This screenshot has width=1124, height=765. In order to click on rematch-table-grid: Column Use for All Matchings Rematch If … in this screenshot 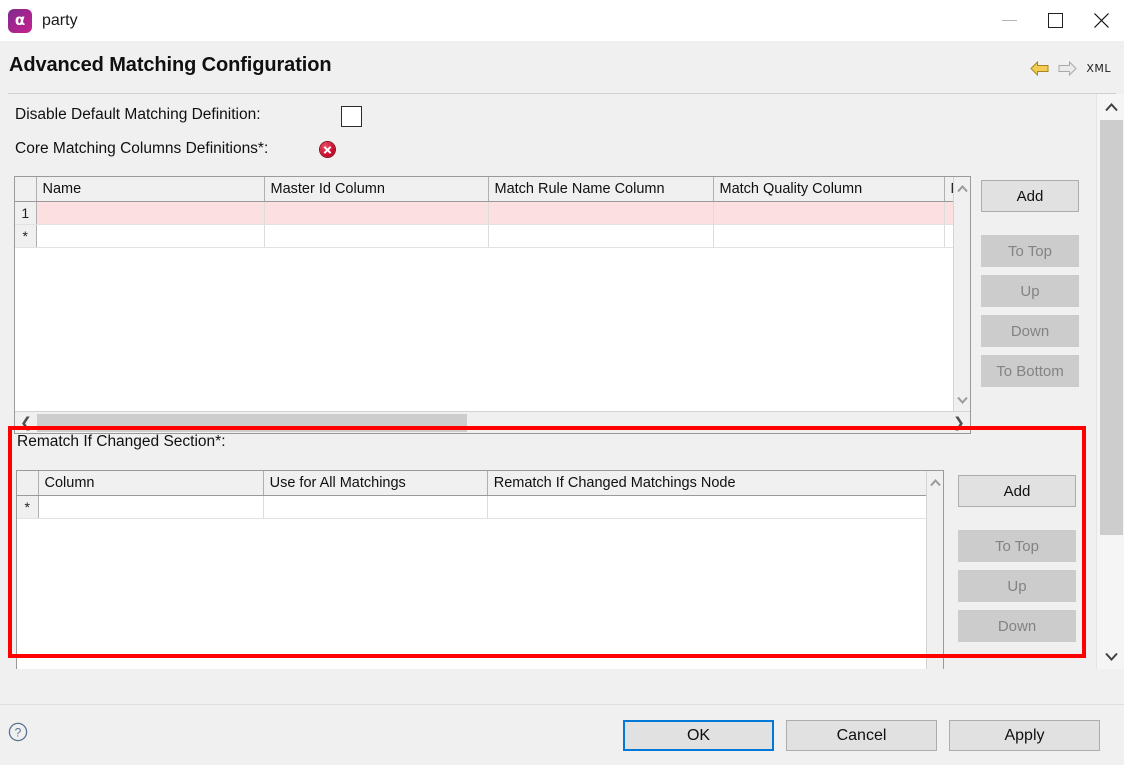, I will do `click(473, 495)`.